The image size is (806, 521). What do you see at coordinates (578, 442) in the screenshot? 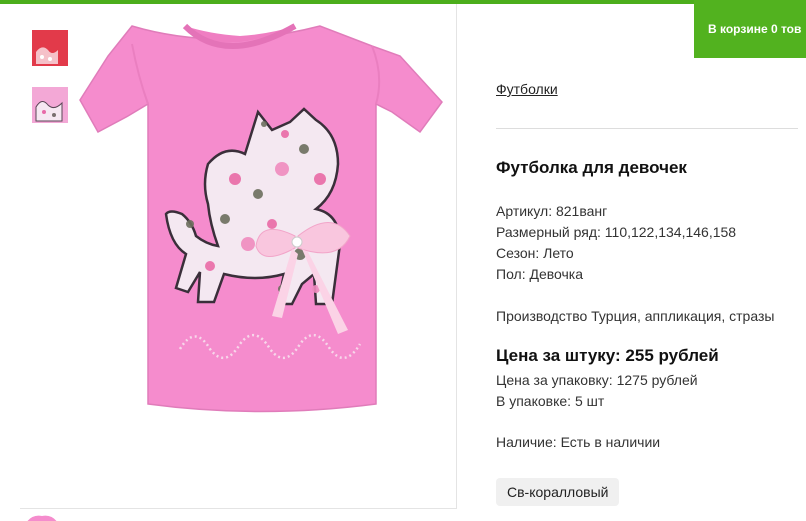
I see `availability-text: Наличие: Есть в наличии` at bounding box center [578, 442].